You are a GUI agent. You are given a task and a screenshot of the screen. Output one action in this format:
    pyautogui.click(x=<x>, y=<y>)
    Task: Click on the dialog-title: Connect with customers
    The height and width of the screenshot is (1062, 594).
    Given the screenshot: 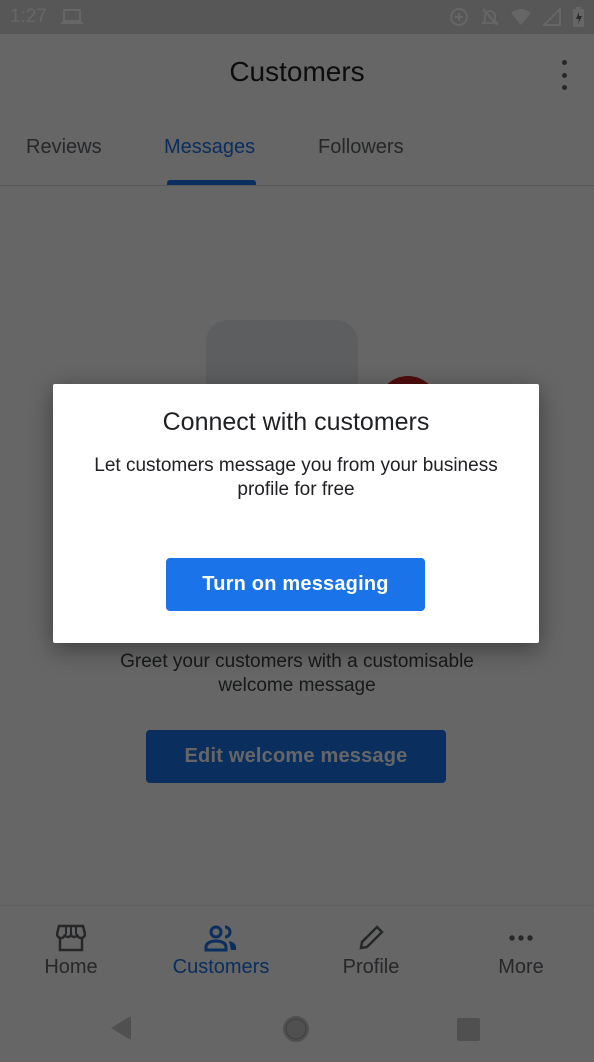 What is the action you would take?
    pyautogui.click(x=296, y=422)
    